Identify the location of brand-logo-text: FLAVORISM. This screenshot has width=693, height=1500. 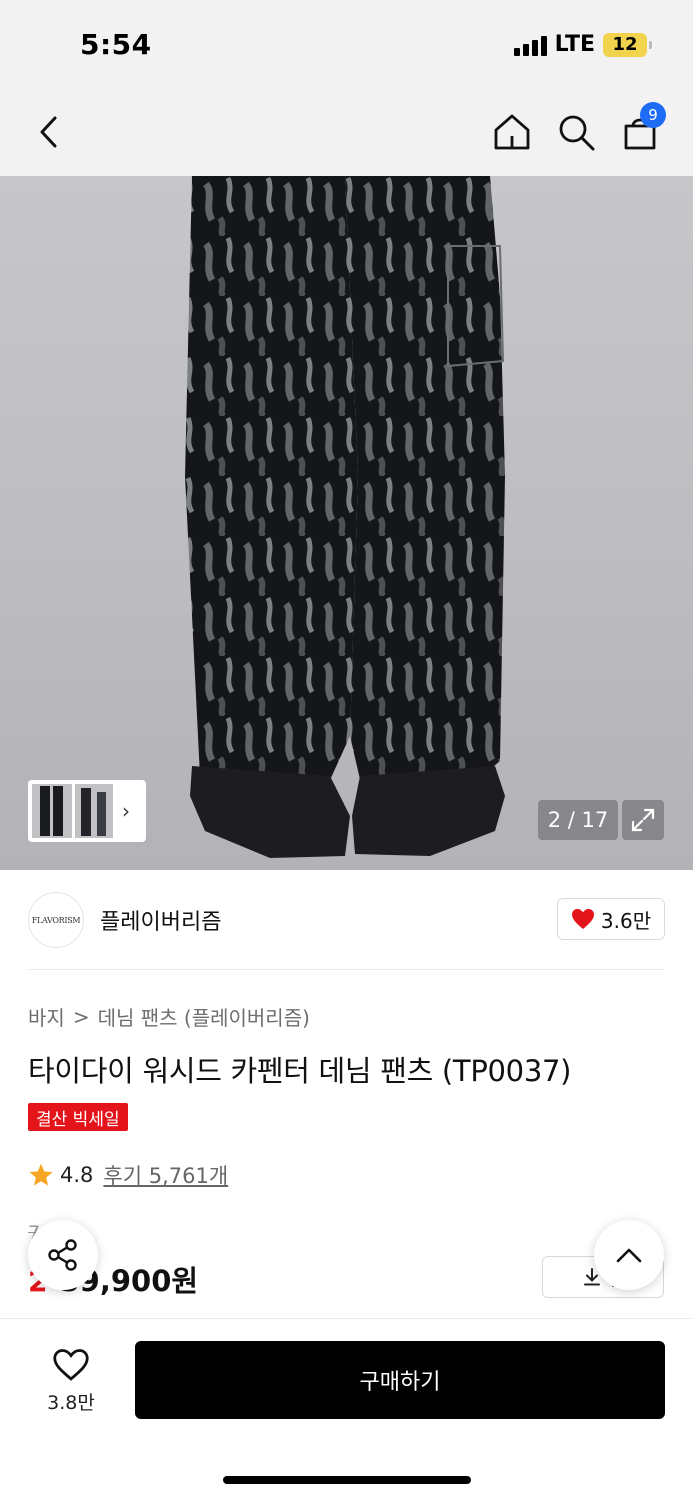
(56, 920).